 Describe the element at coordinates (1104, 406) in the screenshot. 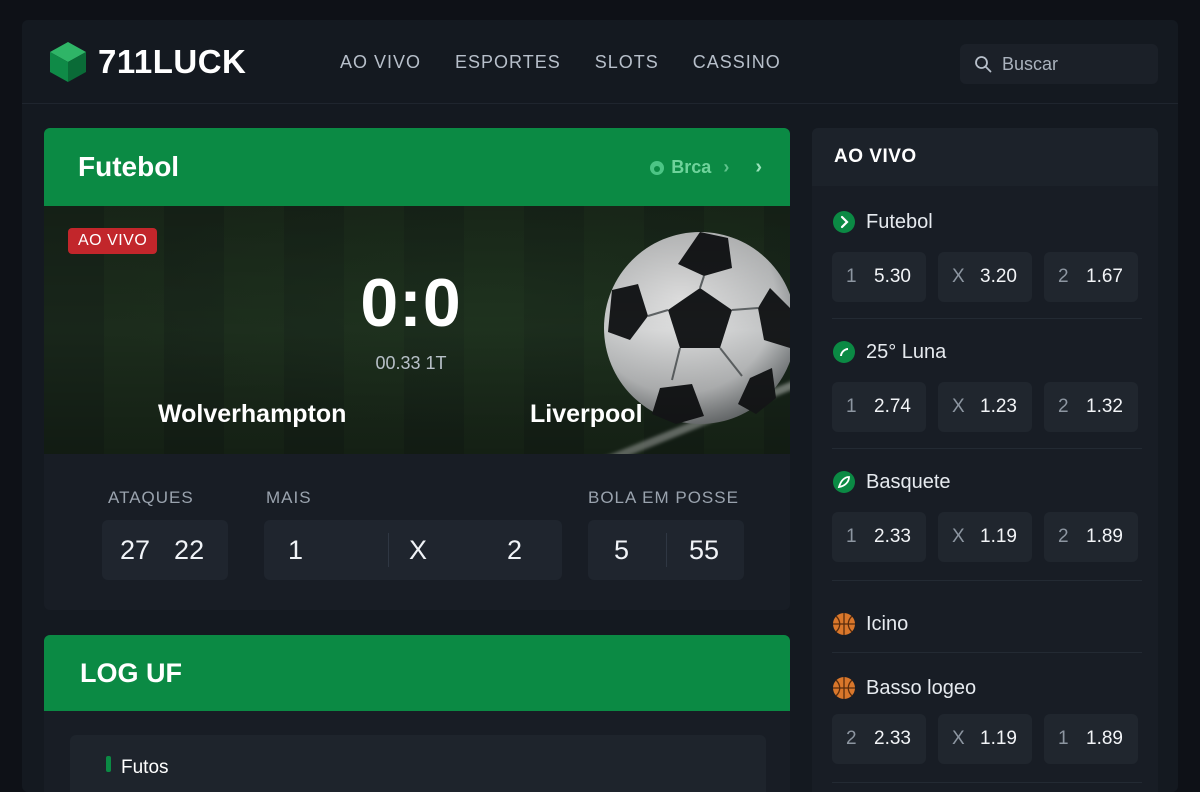

I see `odd-value: 1.32` at that location.